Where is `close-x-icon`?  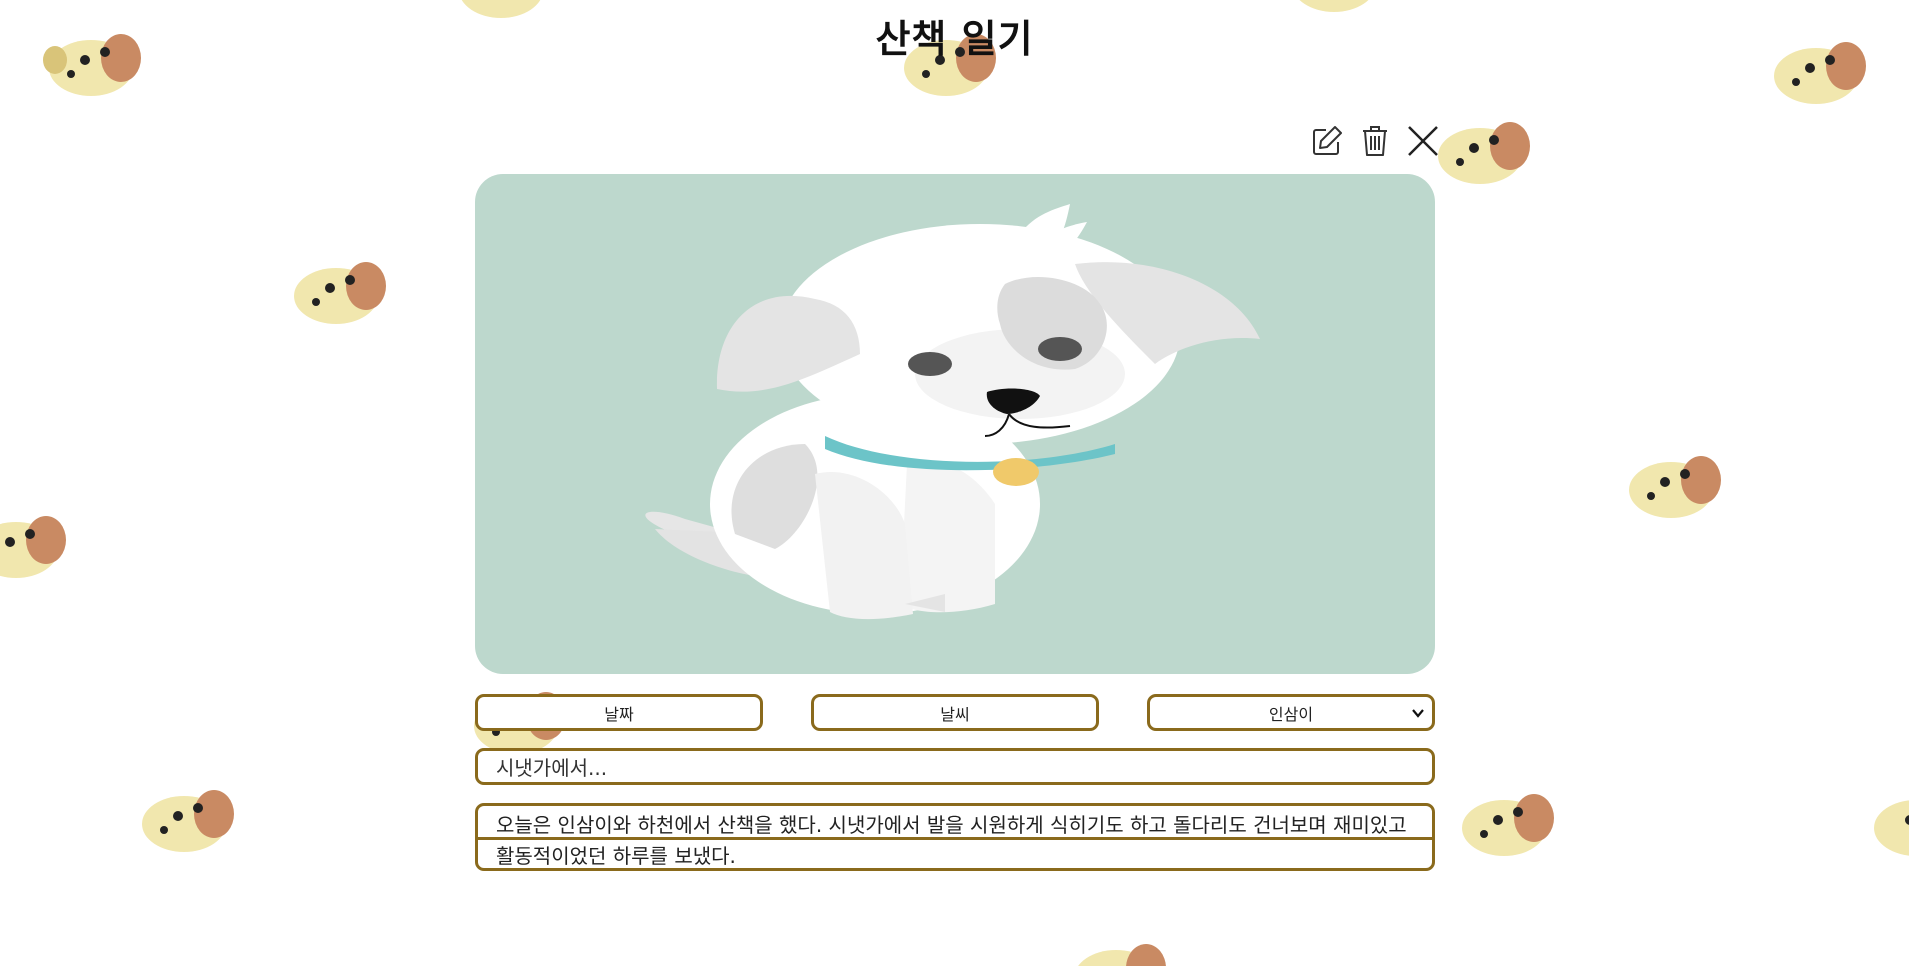 close-x-icon is located at coordinates (1423, 141).